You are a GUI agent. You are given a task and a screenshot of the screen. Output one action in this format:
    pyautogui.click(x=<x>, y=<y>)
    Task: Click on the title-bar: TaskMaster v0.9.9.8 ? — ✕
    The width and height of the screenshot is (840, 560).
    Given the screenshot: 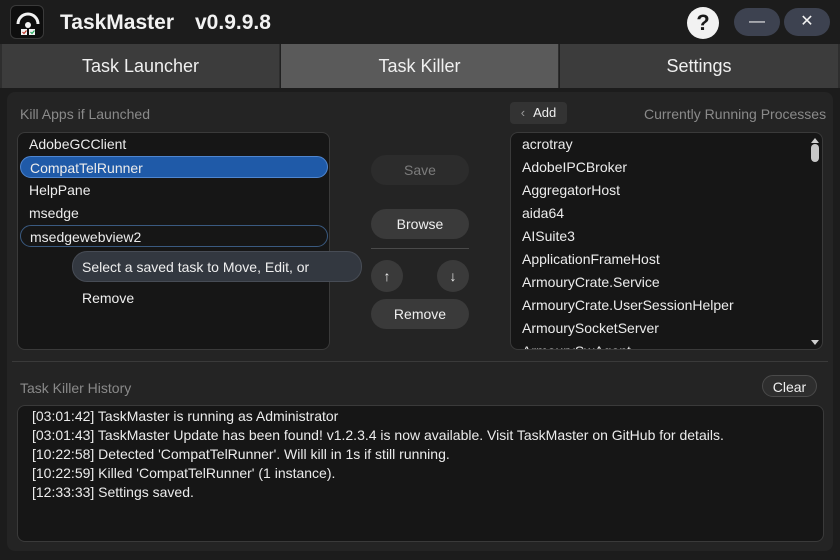 What is the action you would take?
    pyautogui.click(x=420, y=22)
    